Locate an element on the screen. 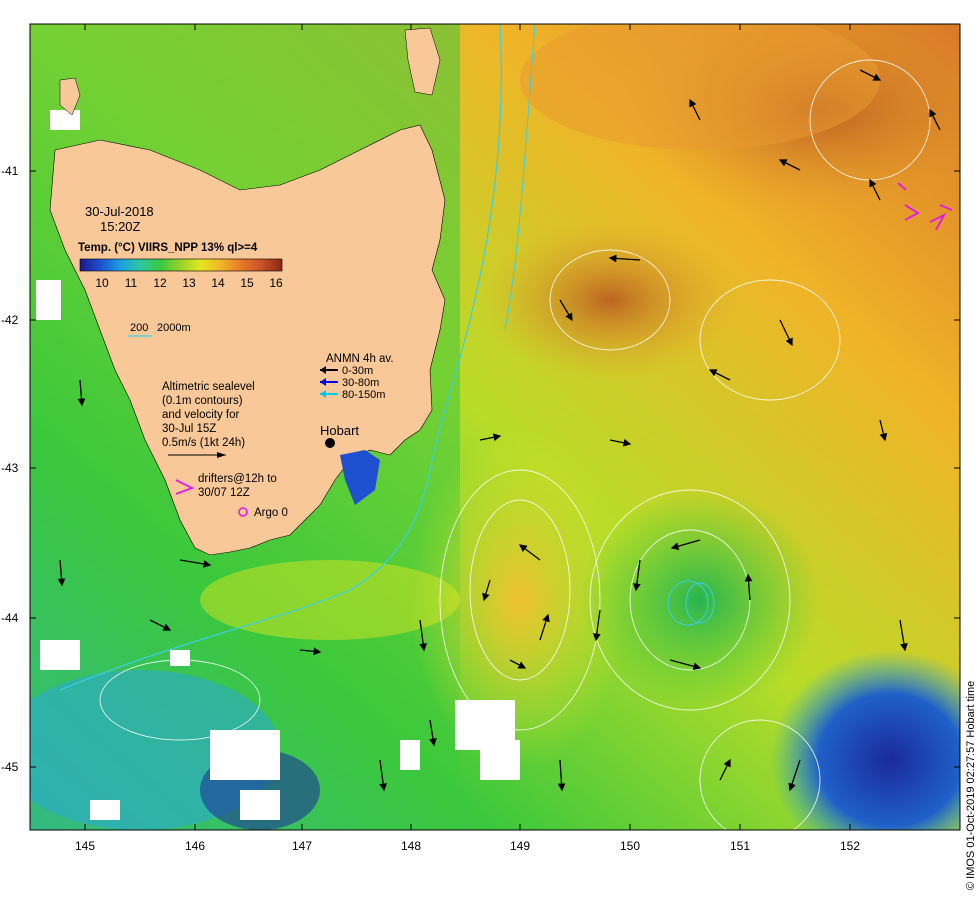 The height and width of the screenshot is (900, 980). anmn-depth-label: 30-80m is located at coordinates (360, 383).